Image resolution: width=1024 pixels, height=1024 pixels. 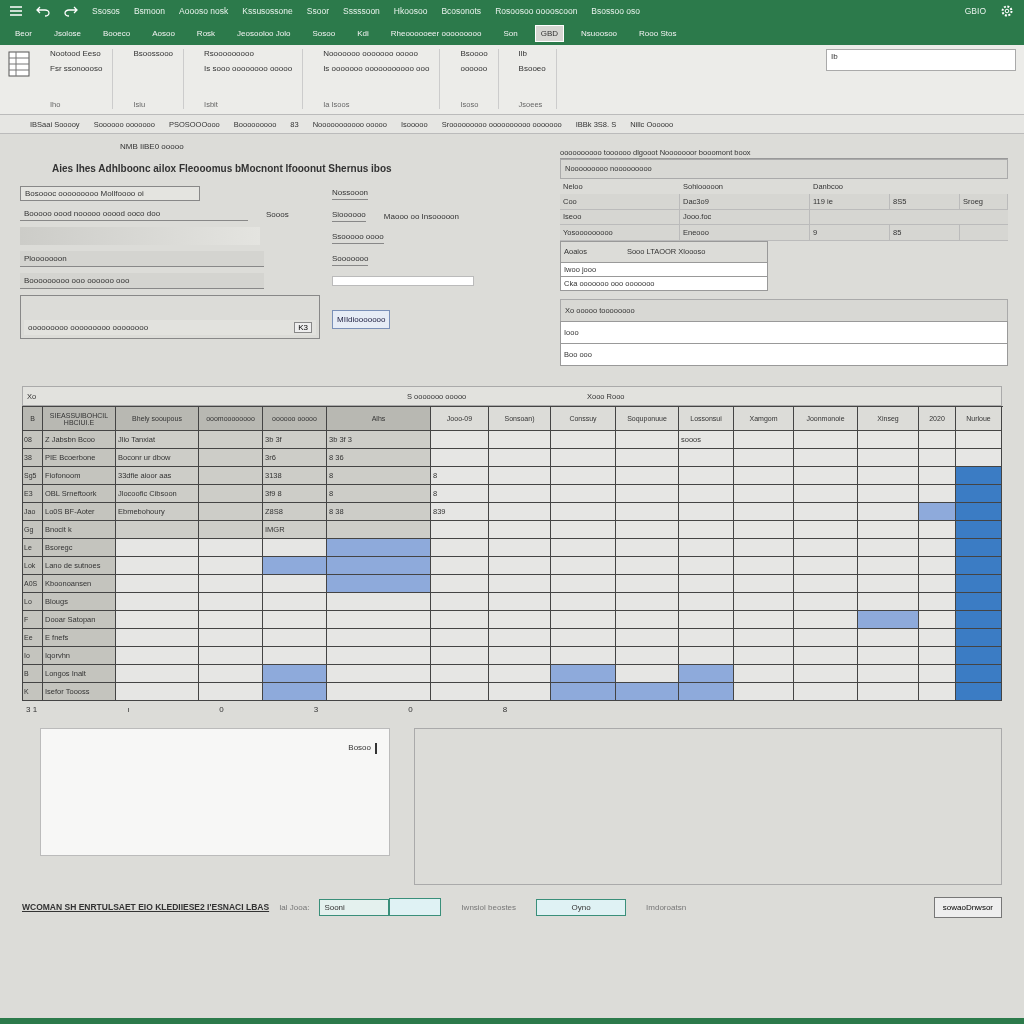 I want to click on menu-item: Sssssoon, so click(x=361, y=11).